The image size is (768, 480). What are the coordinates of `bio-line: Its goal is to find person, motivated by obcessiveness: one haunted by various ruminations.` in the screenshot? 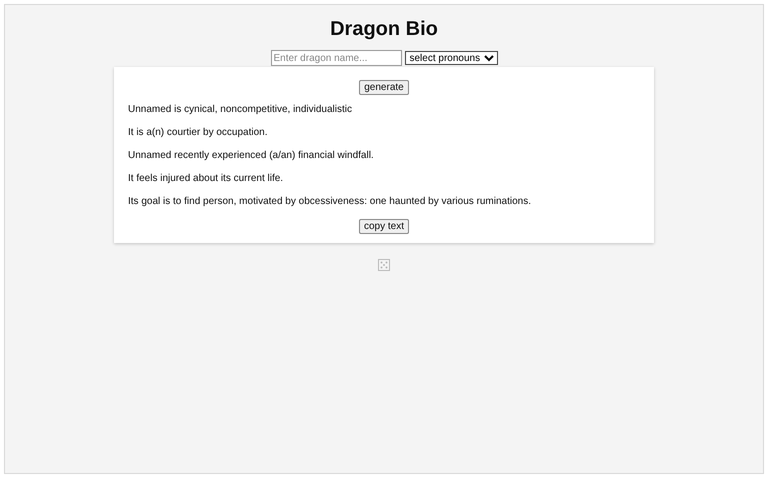 It's located at (330, 202).